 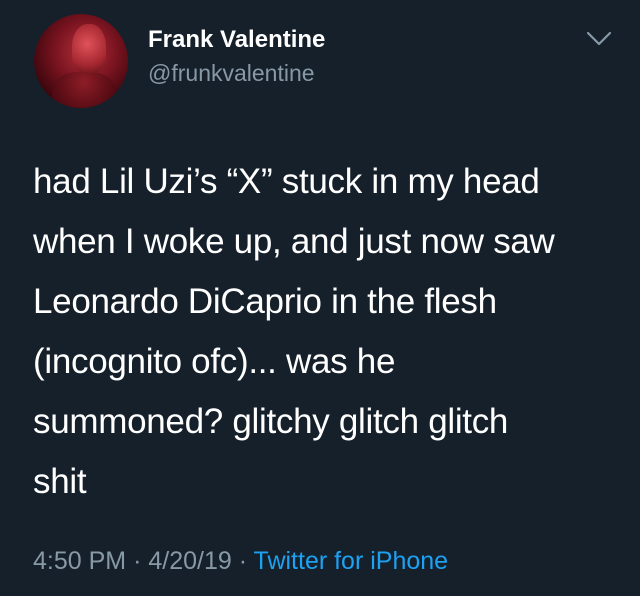 I want to click on tweet-text-line: had Lil Uzi’s “X” stuck in my head, so click(x=286, y=181).